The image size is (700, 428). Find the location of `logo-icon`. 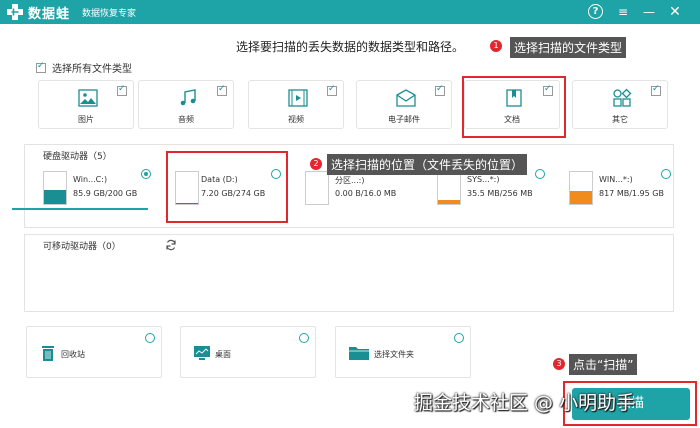

logo-icon is located at coordinates (15, 12).